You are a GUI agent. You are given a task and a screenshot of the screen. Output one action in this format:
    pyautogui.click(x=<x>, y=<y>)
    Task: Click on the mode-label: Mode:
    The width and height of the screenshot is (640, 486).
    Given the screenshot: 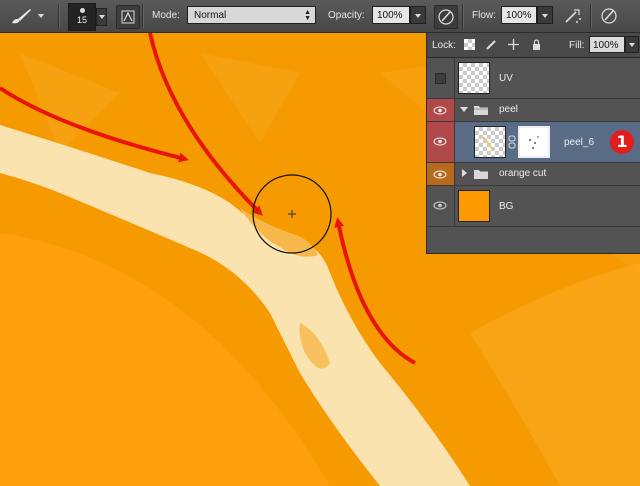 What is the action you would take?
    pyautogui.click(x=166, y=15)
    